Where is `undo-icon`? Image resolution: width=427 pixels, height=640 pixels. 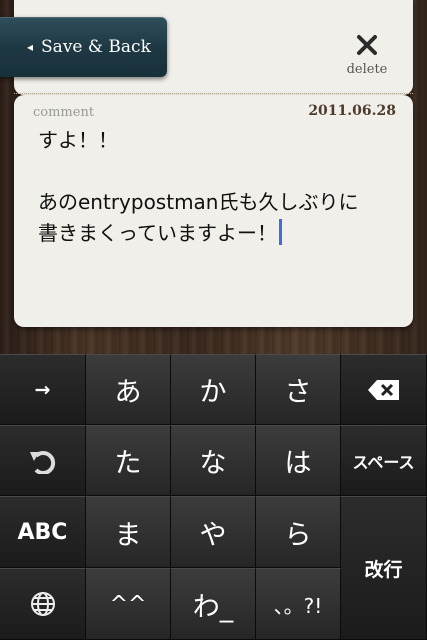
undo-icon is located at coordinates (42, 462).